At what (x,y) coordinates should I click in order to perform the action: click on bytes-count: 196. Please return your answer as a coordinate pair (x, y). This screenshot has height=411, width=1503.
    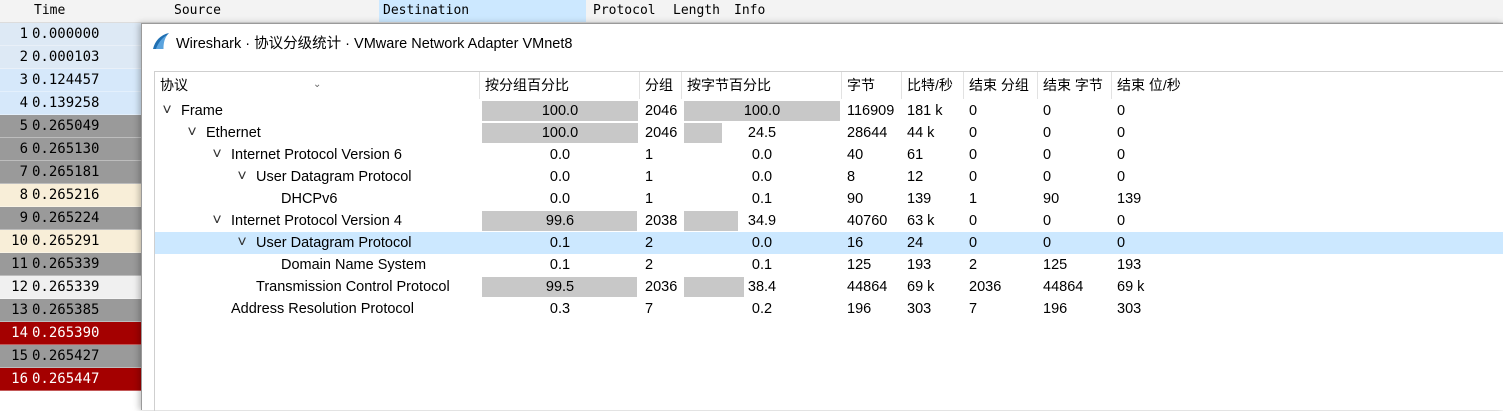
    Looking at the image, I should click on (859, 309).